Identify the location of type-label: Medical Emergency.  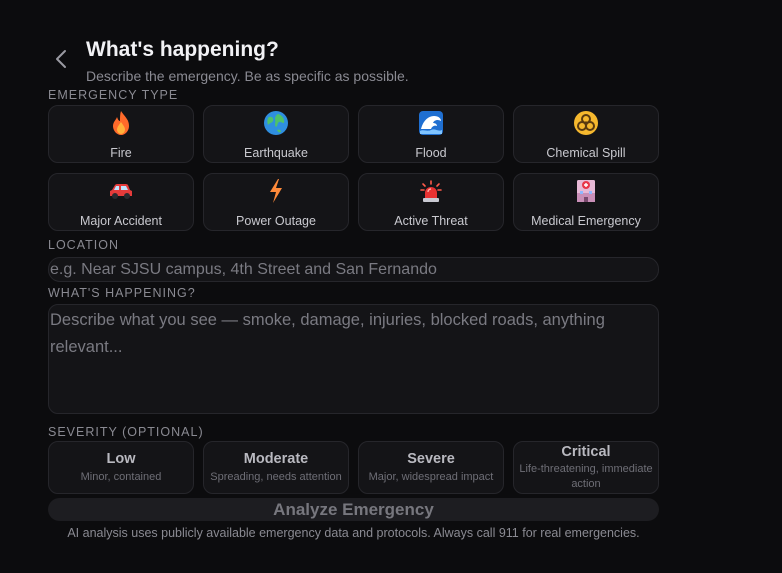
(586, 221).